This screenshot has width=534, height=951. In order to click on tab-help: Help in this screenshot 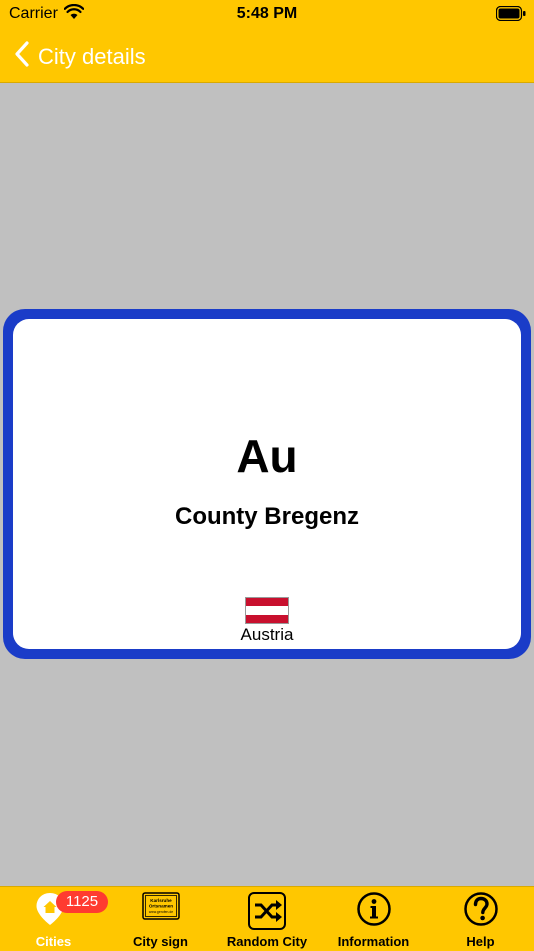, I will do `click(480, 919)`.